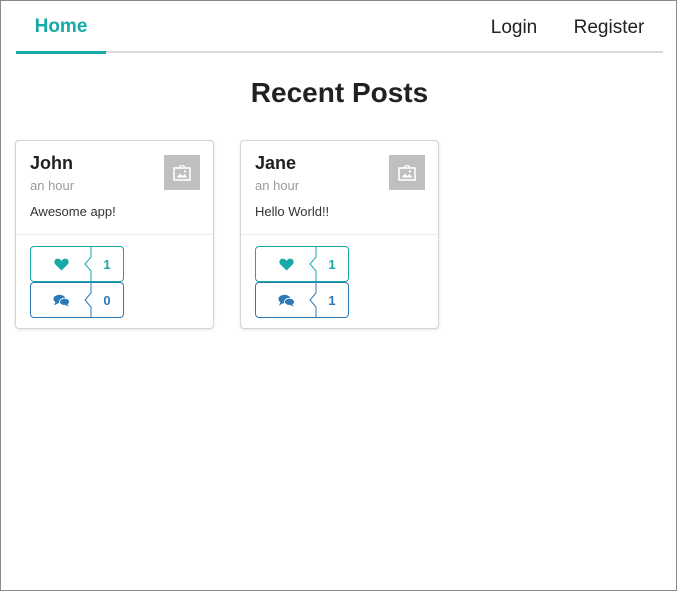  Describe the element at coordinates (275, 163) in the screenshot. I see `post-author: Jane` at that location.